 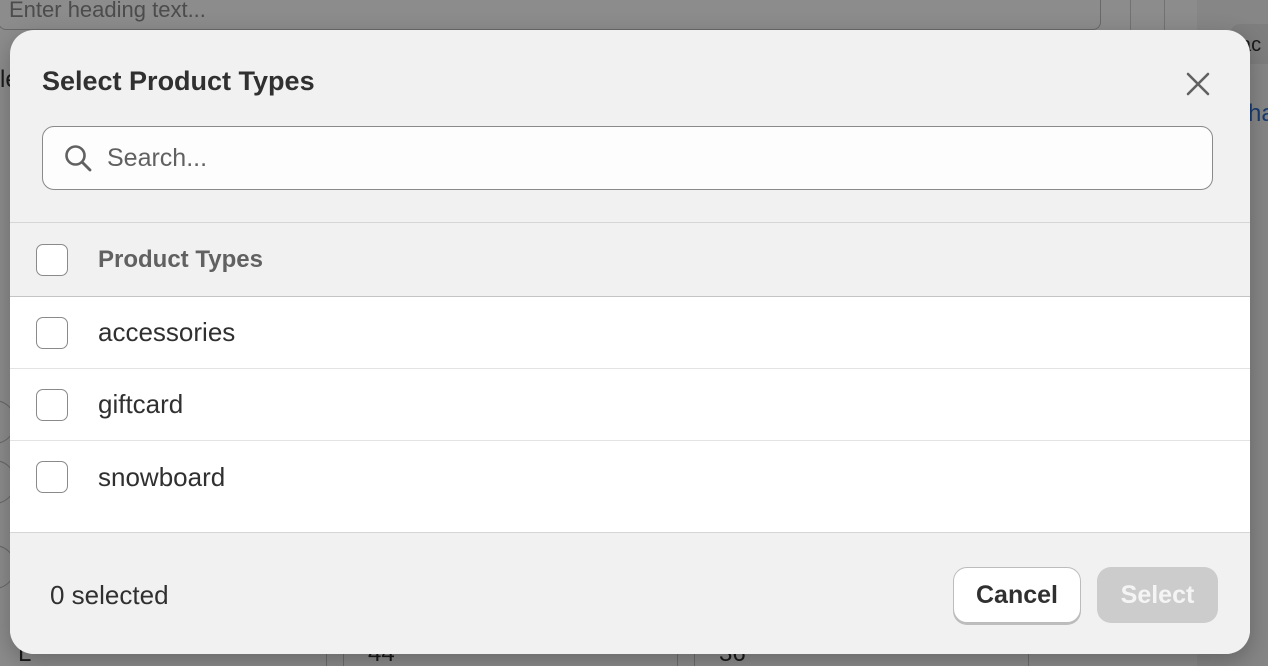 I want to click on select-all-checkbox, so click(x=52, y=259).